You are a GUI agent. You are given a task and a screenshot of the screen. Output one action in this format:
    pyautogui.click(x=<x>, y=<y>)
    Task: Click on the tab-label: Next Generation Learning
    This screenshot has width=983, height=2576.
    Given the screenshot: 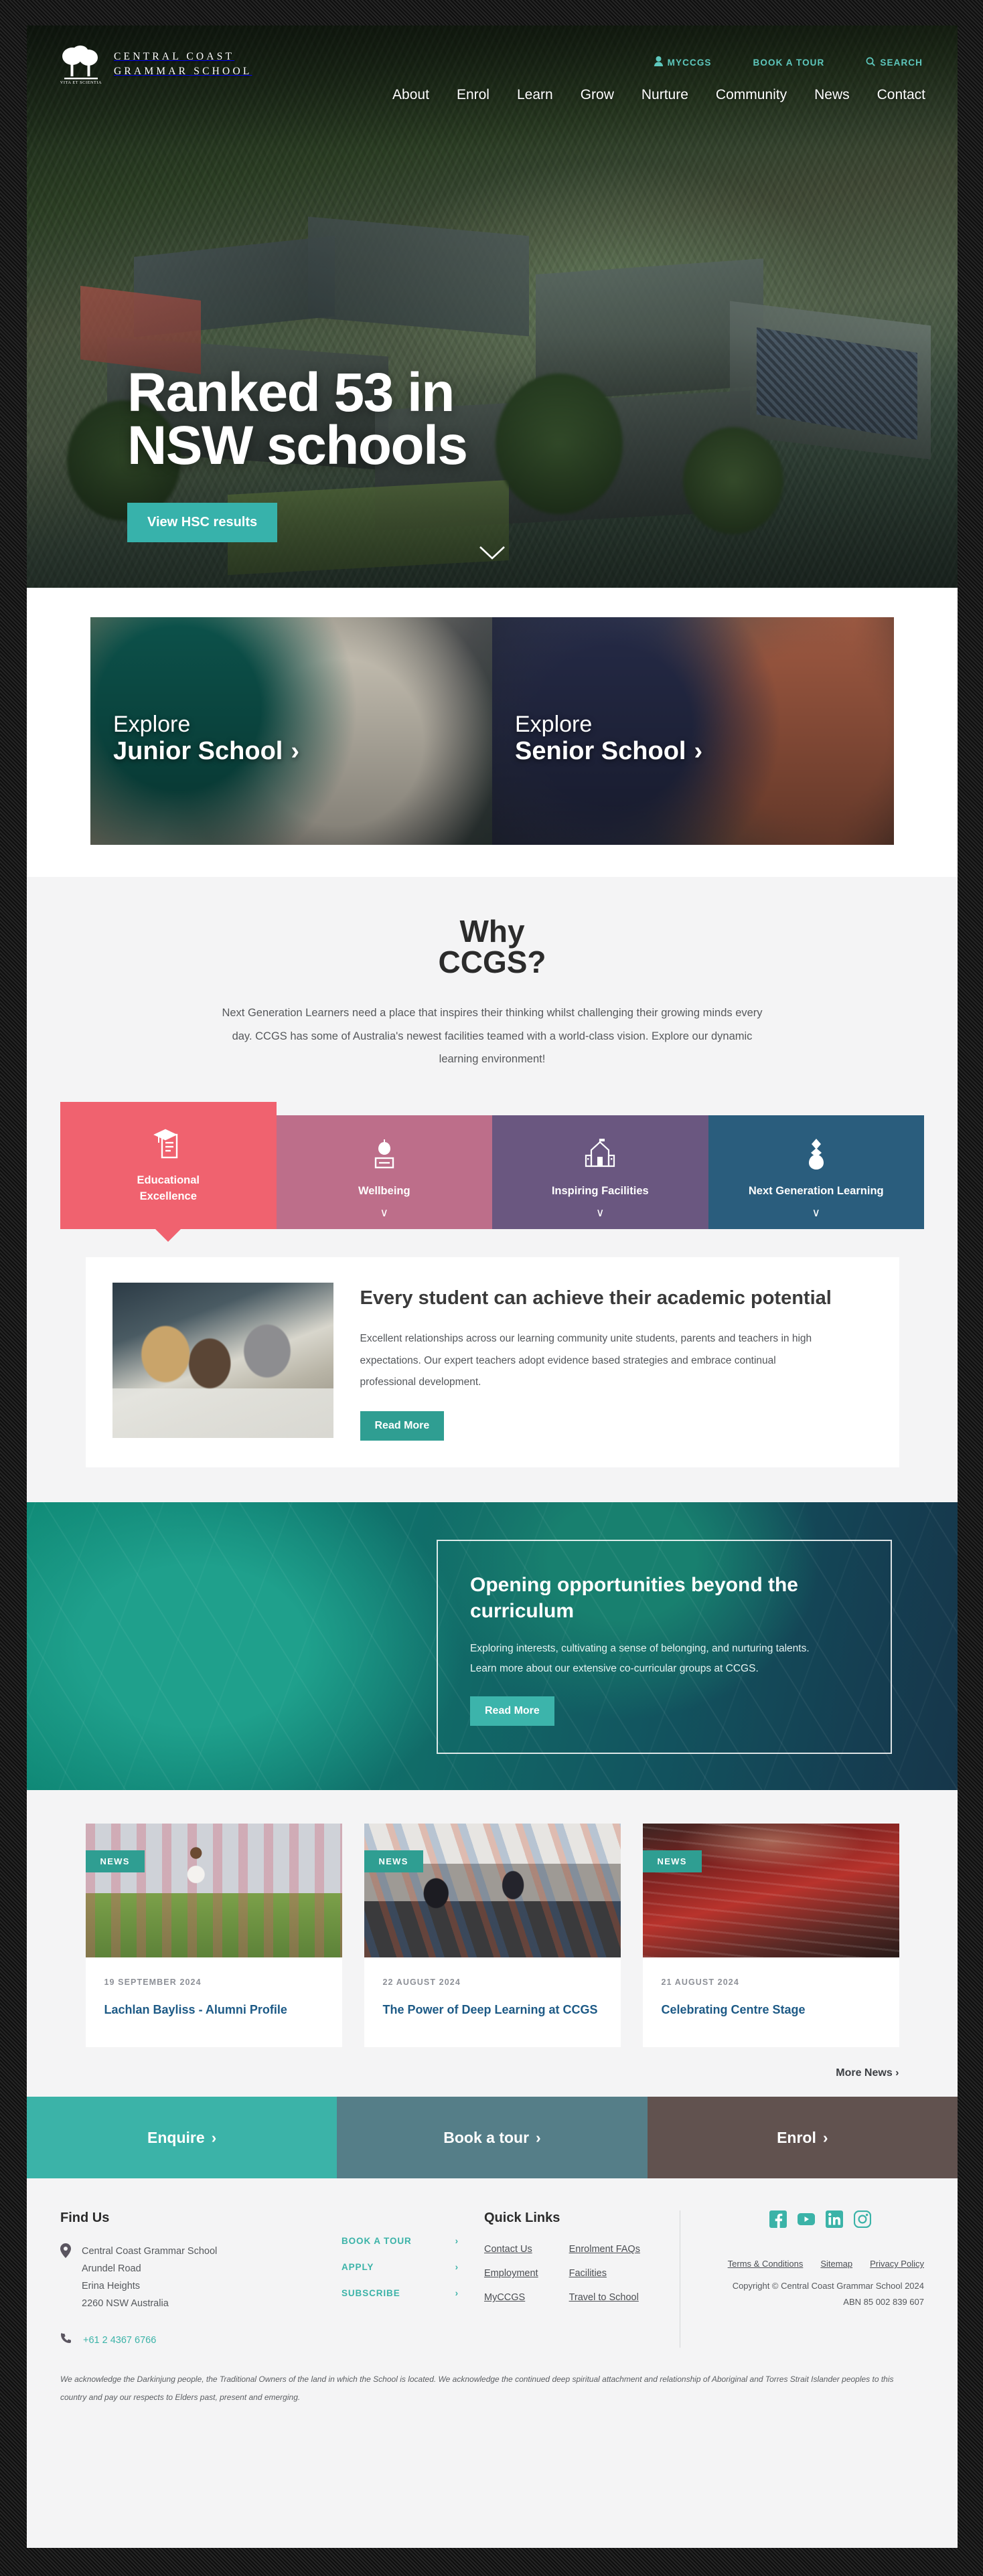 What is the action you would take?
    pyautogui.click(x=816, y=1191)
    